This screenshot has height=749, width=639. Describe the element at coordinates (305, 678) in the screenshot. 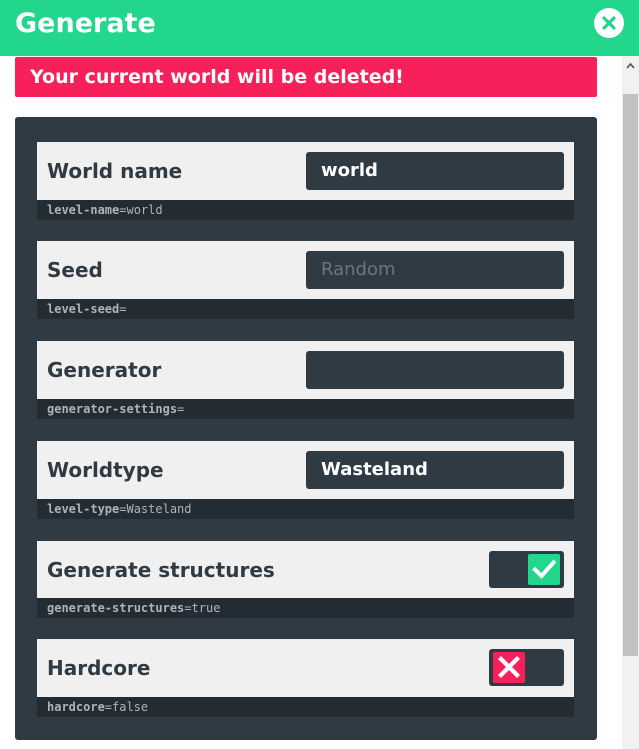

I see `field-hardcore: Hardcore hardcore=false` at that location.